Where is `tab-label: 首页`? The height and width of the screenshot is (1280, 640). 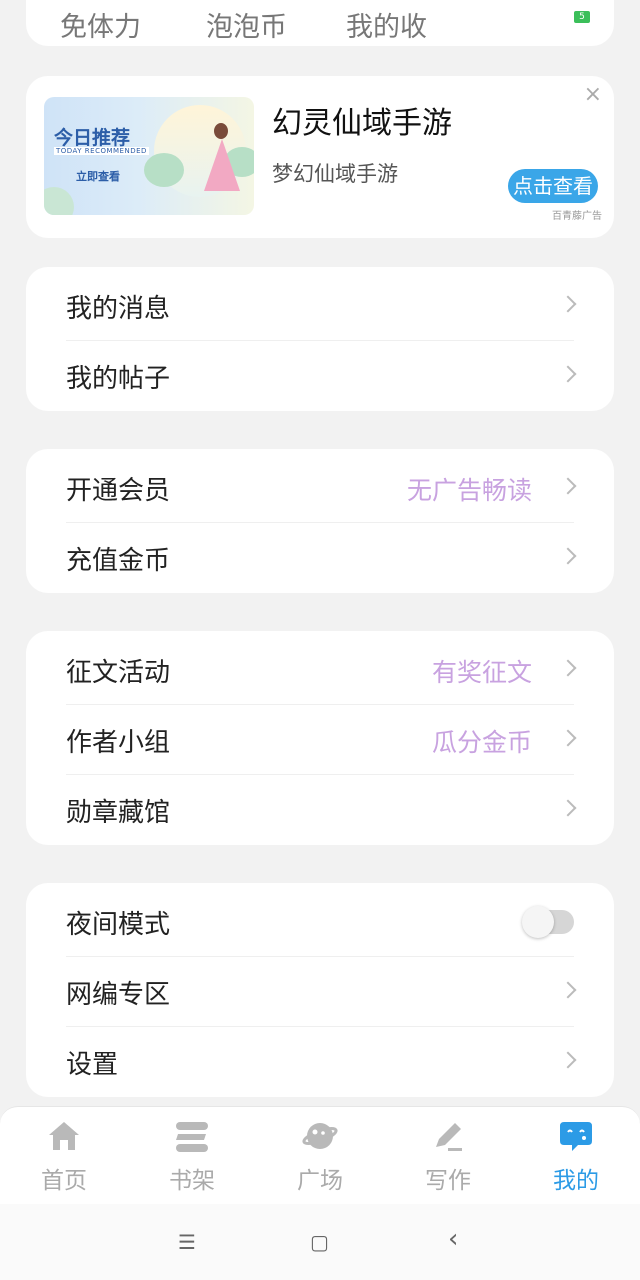
tab-label: 首页 is located at coordinates (64, 1181).